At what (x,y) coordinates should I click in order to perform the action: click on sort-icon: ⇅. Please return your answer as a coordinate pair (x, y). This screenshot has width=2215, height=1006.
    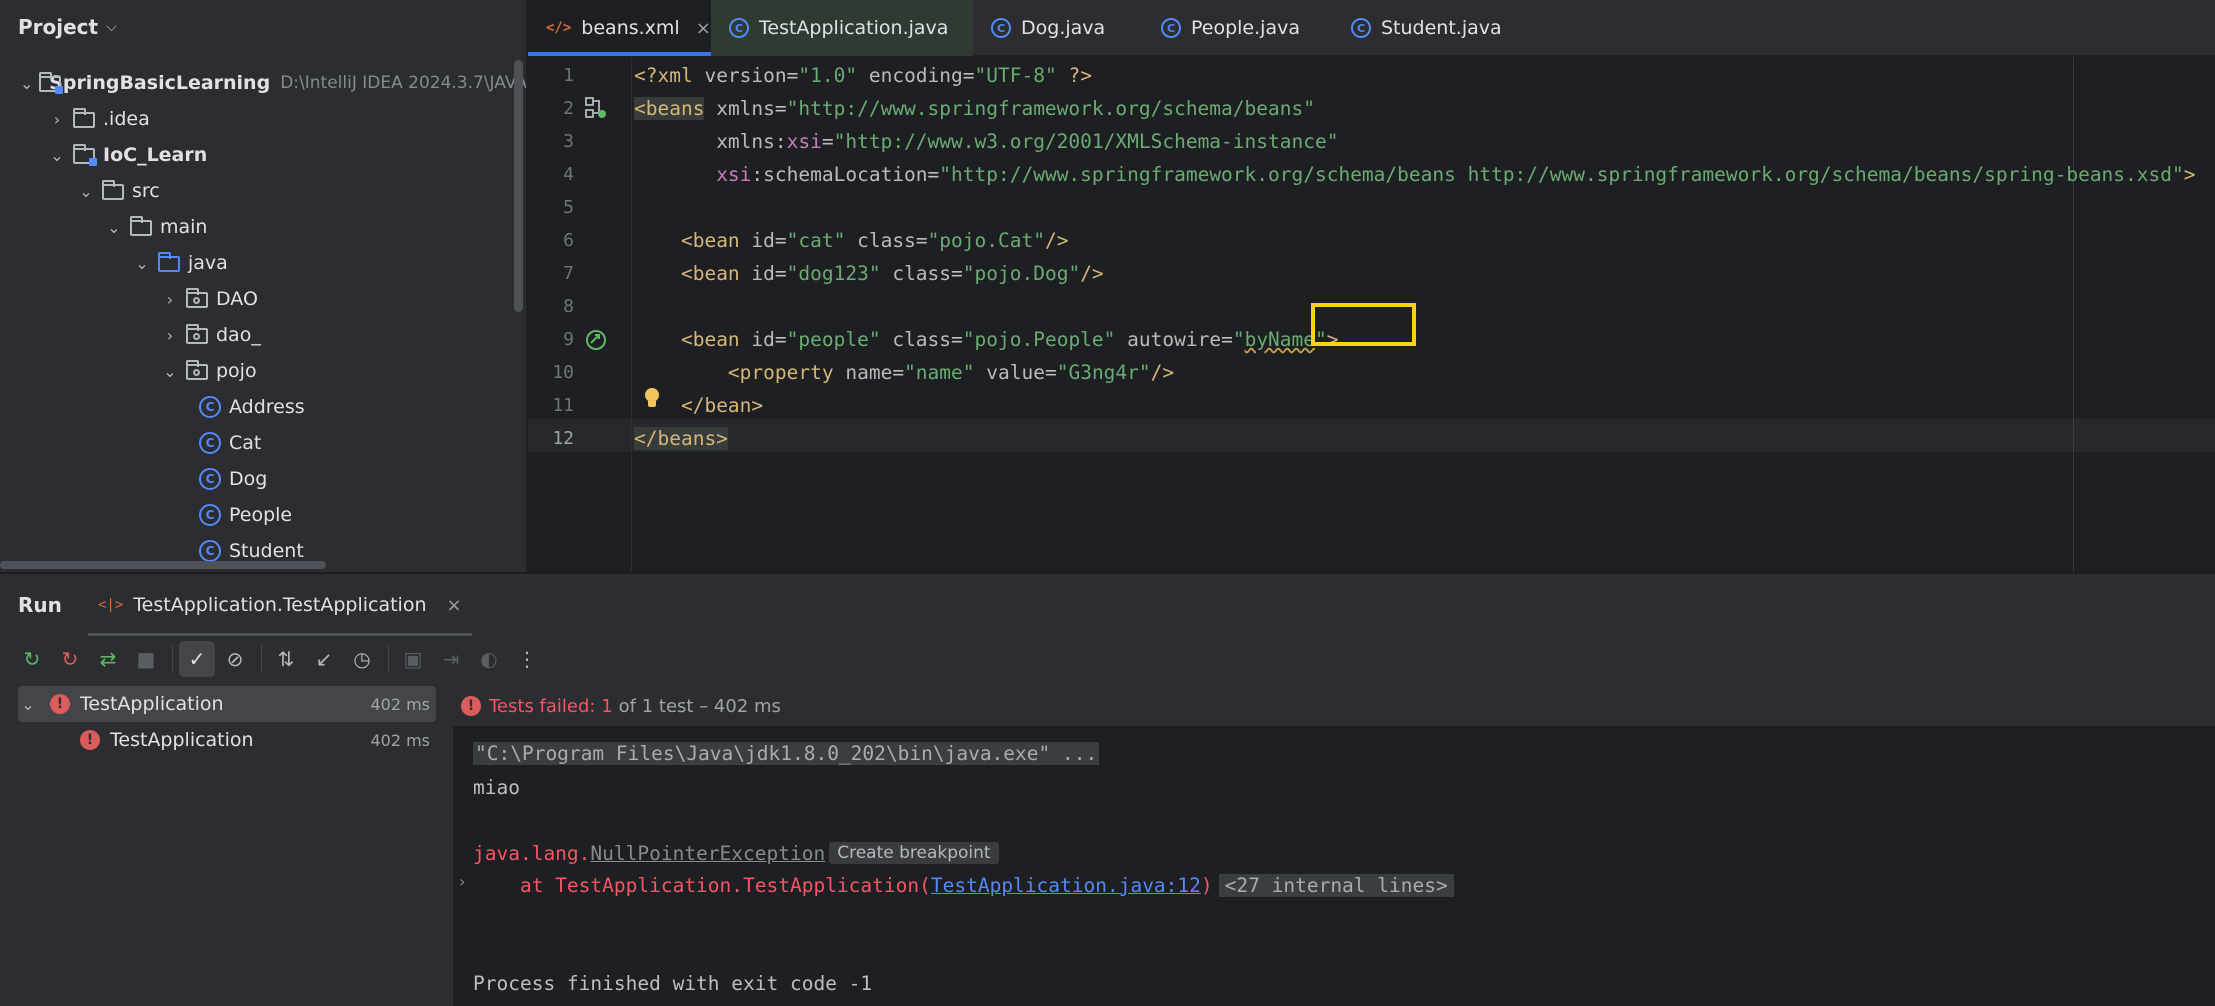
    Looking at the image, I should click on (286, 659).